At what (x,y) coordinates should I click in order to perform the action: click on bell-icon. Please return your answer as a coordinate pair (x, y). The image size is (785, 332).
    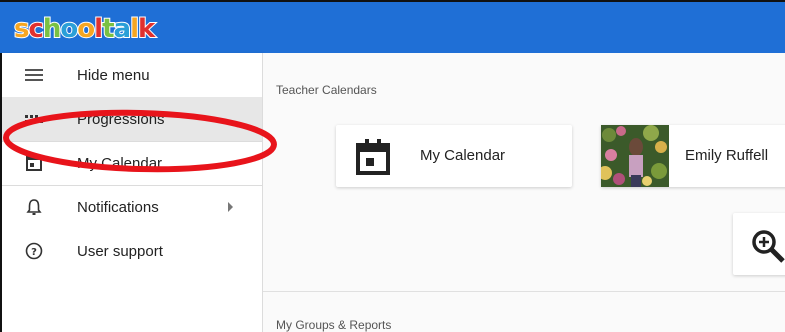
    Looking at the image, I should click on (34, 207).